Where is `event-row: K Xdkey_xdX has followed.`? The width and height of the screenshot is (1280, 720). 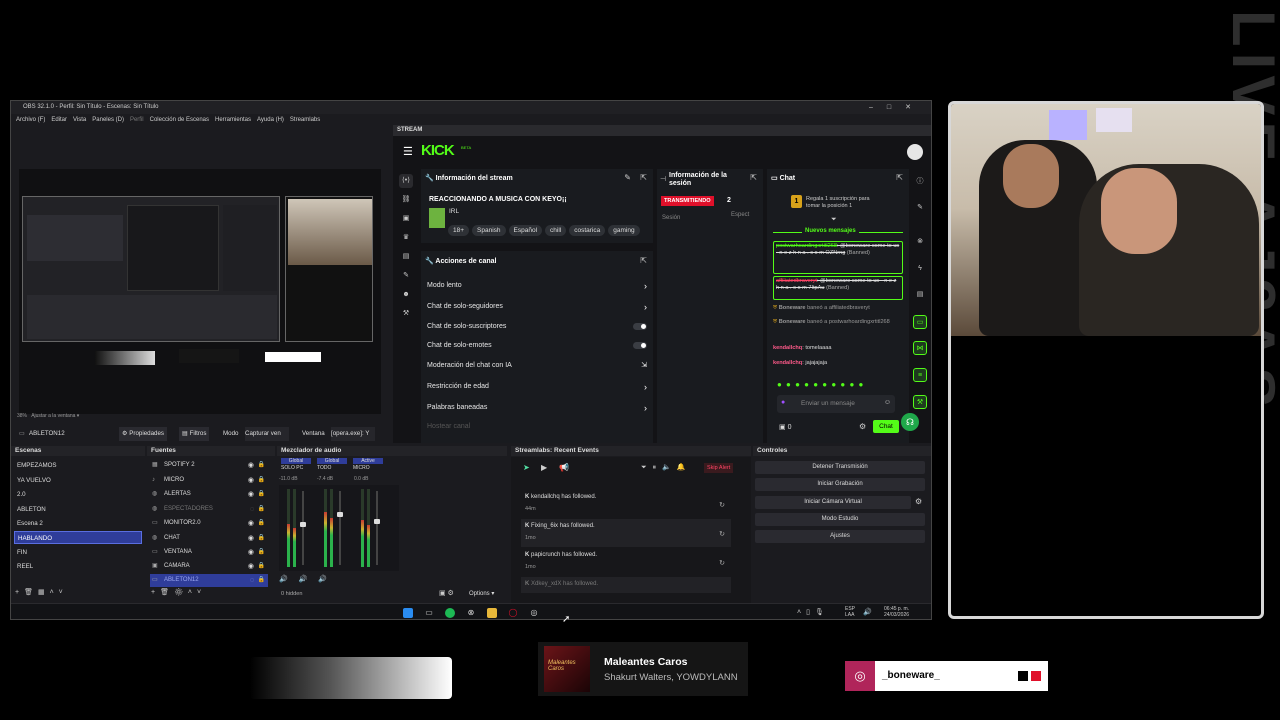
event-row: K Xdkey_xdX has followed. is located at coordinates (626, 585).